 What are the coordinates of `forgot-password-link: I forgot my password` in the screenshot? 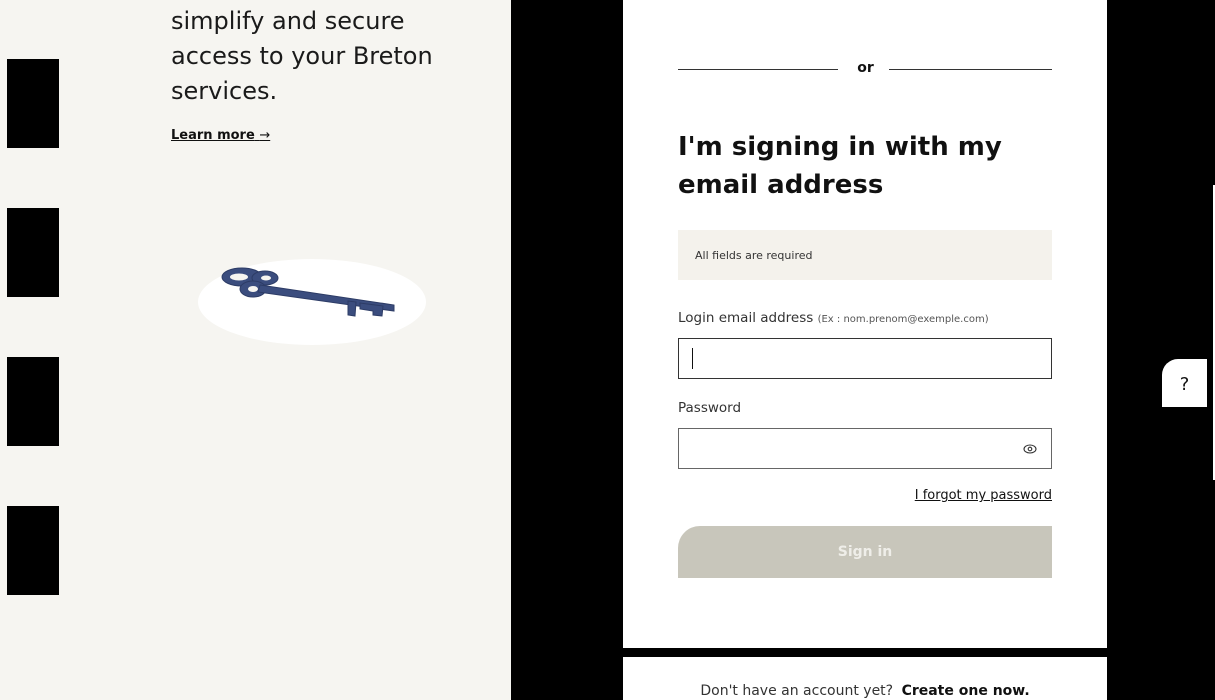 It's located at (983, 495).